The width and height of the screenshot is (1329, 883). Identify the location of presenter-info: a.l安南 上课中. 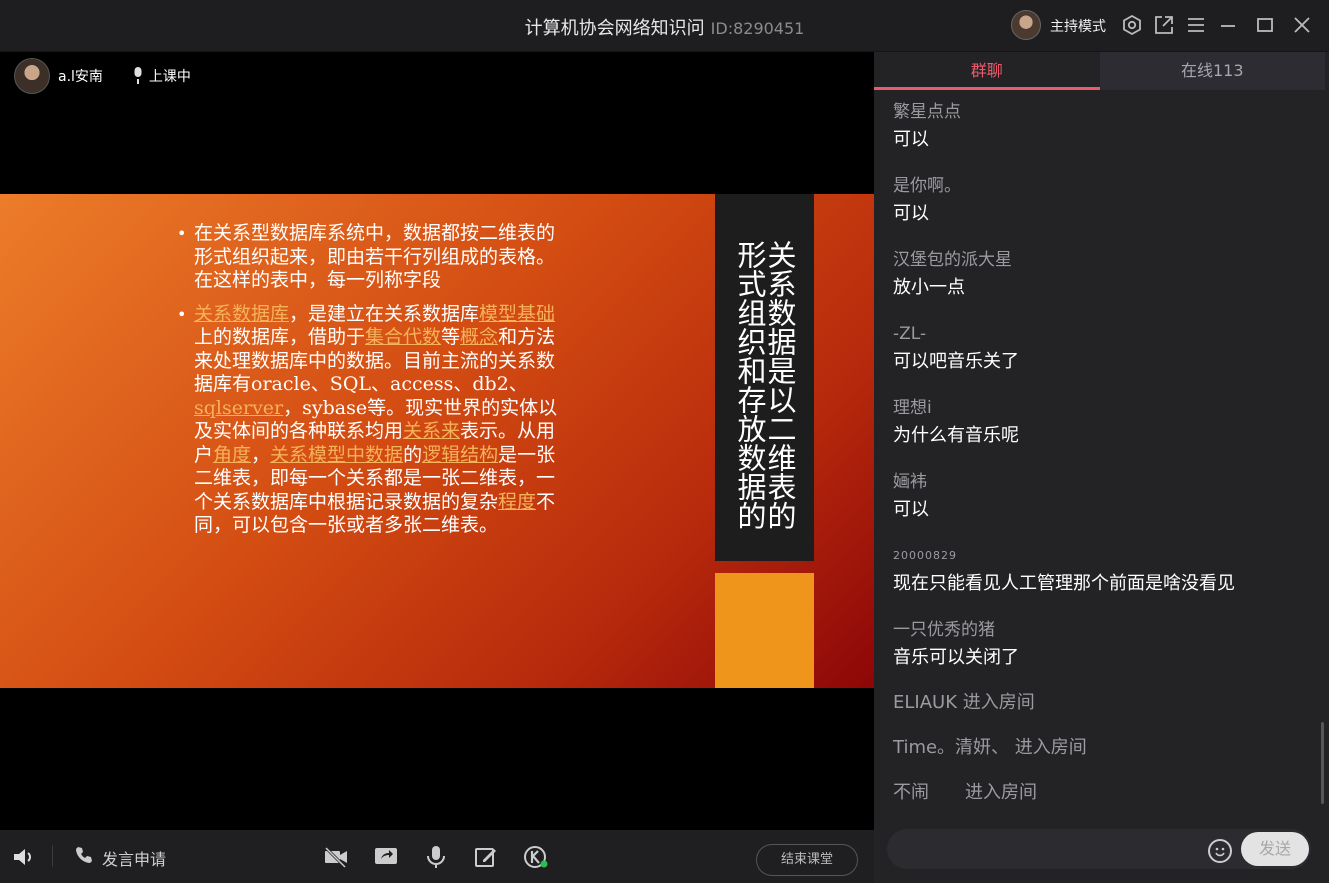
(102, 76).